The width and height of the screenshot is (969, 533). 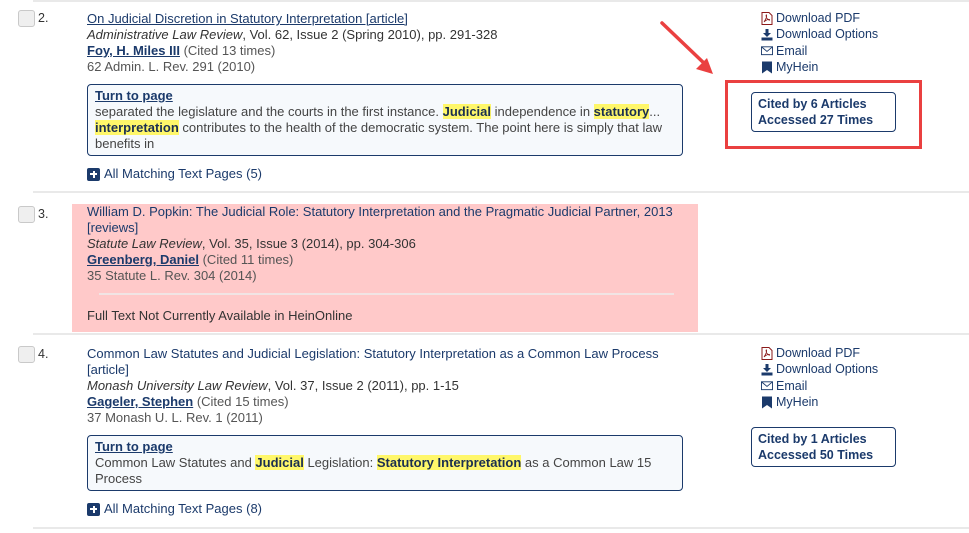 What do you see at coordinates (172, 275) in the screenshot?
I see `citation: 35 Statute L. Rev. 304 (2014)` at bounding box center [172, 275].